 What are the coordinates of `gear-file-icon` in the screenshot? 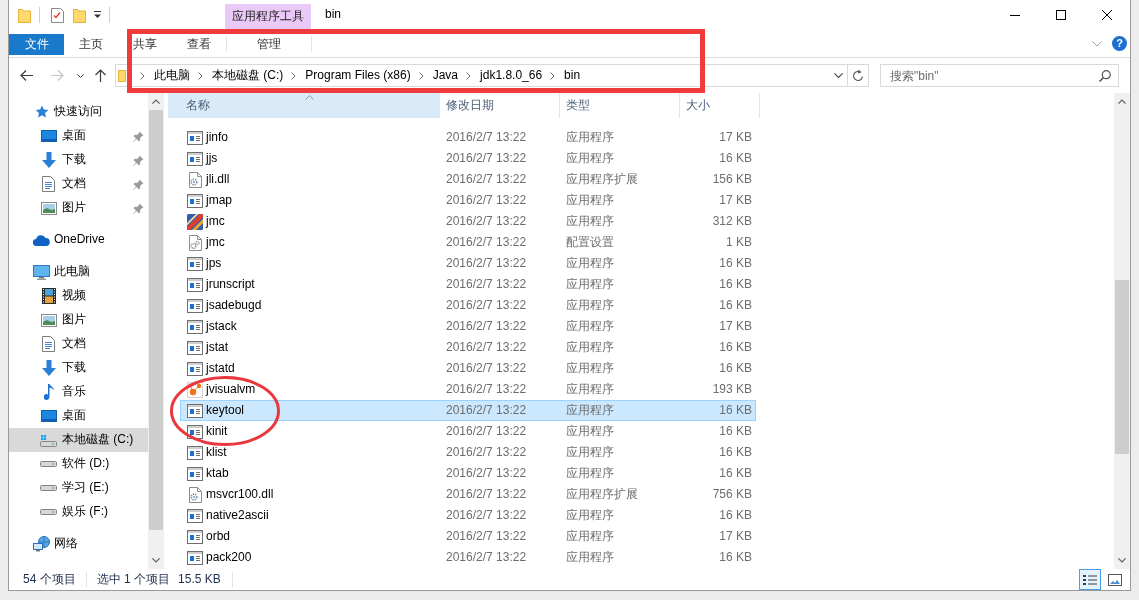 It's located at (195, 179).